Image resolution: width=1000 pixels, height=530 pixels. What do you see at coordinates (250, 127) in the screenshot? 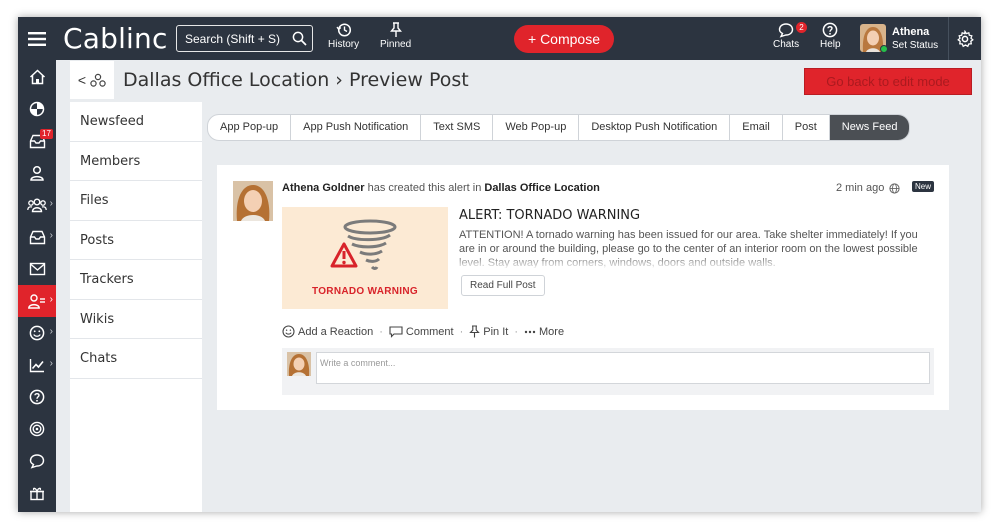
I see `tab-app-popup: App Pop-up` at bounding box center [250, 127].